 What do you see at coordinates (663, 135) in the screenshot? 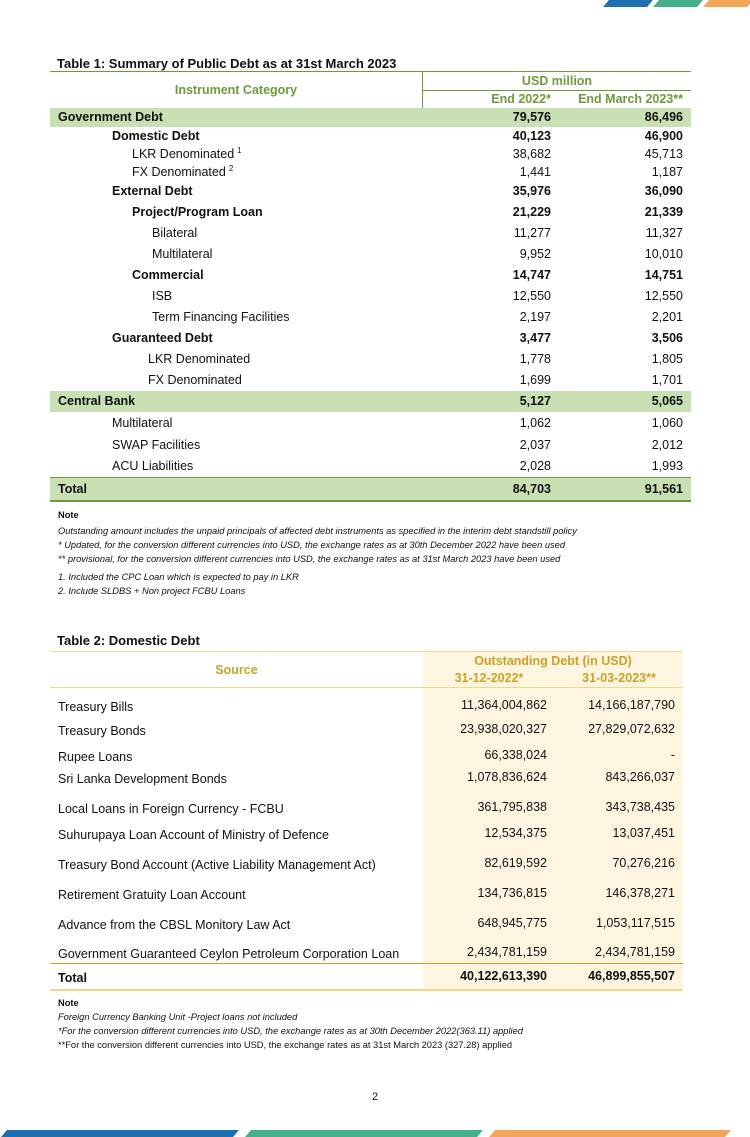
I see `value-end-march-2023: 46,900` at bounding box center [663, 135].